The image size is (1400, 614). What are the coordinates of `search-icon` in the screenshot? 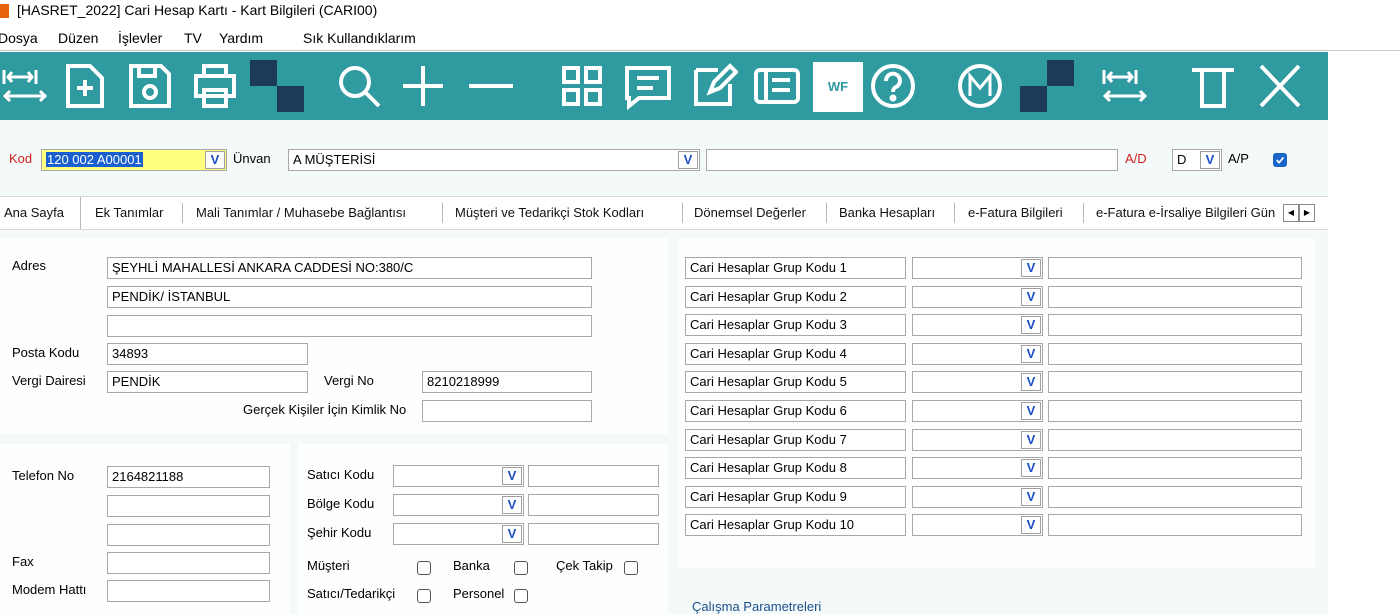 It's located at (360, 86).